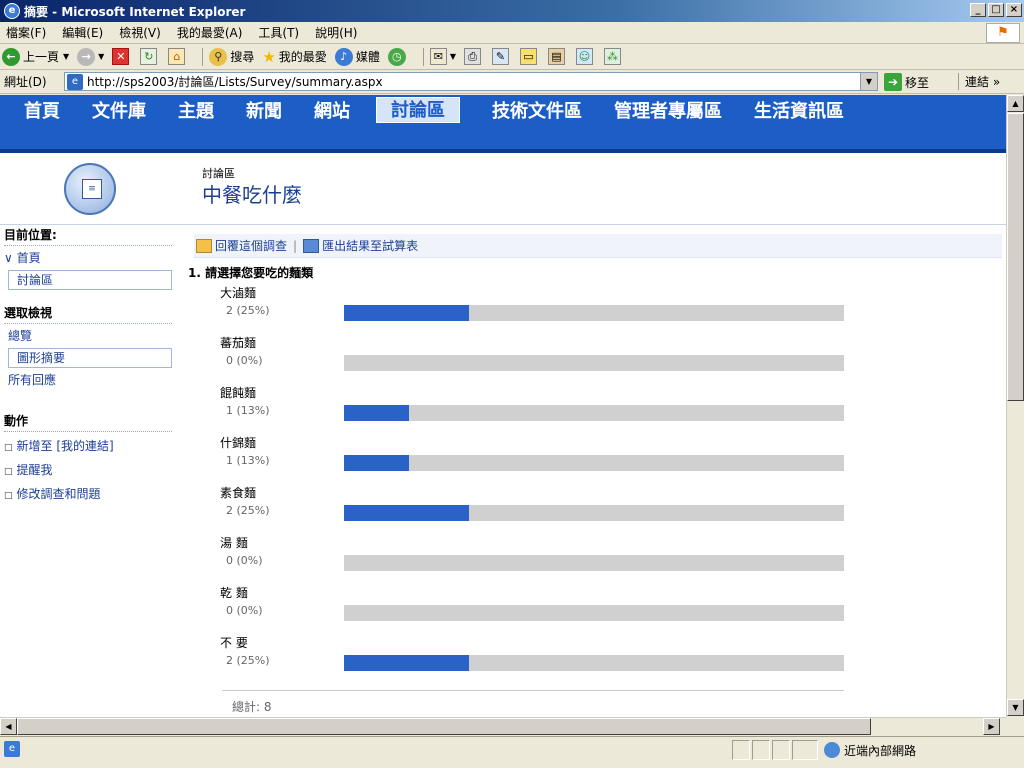 The image size is (1024, 768). Describe the element at coordinates (218, 56) in the screenshot. I see `search-icon: ⚲` at that location.